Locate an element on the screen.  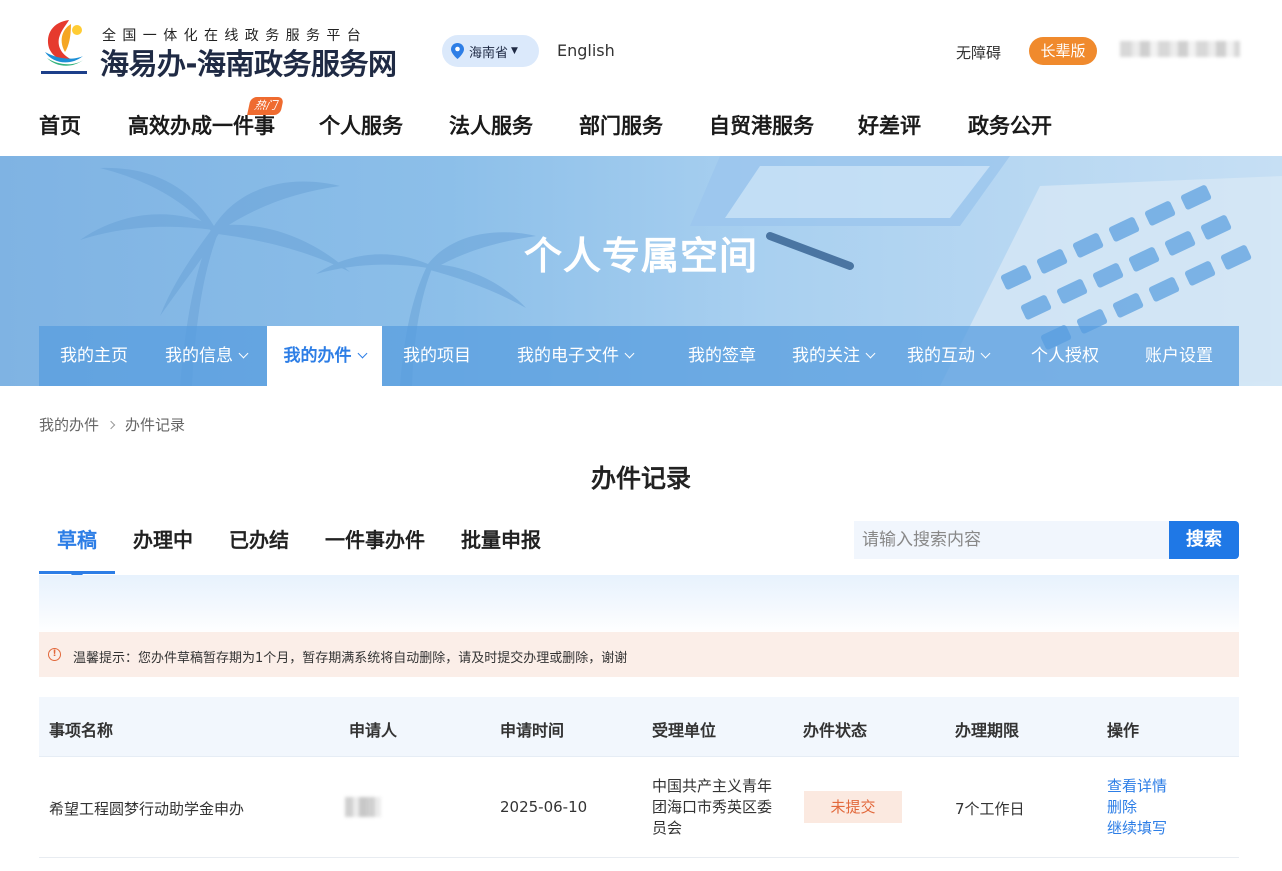
item-name: 希望工程圆梦行动助学金申办 is located at coordinates (147, 809).